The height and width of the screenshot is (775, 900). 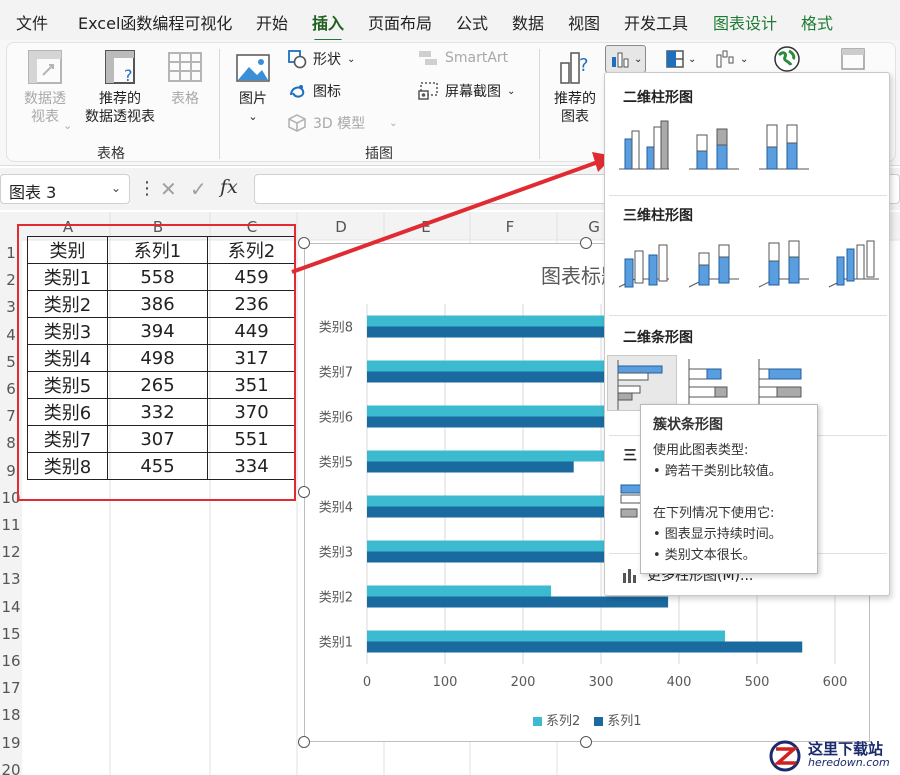 I want to click on column-header: D, so click(x=341, y=228).